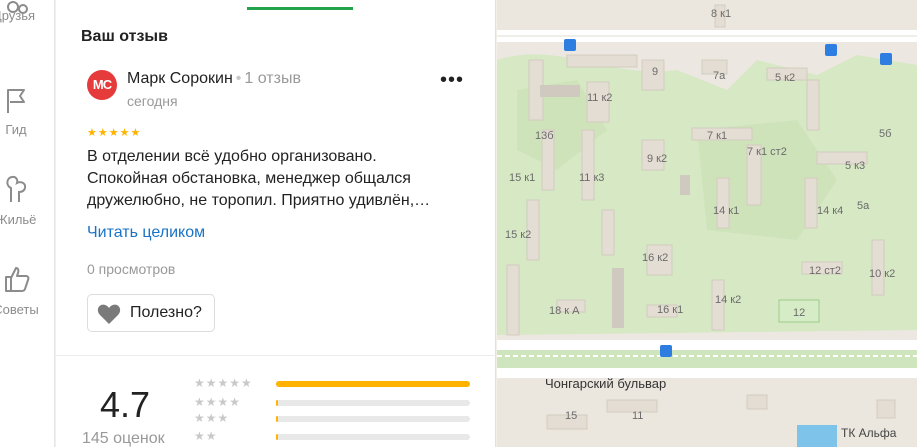  I want to click on author-line: Марк Сорокин • 1 отзыв, so click(214, 79).